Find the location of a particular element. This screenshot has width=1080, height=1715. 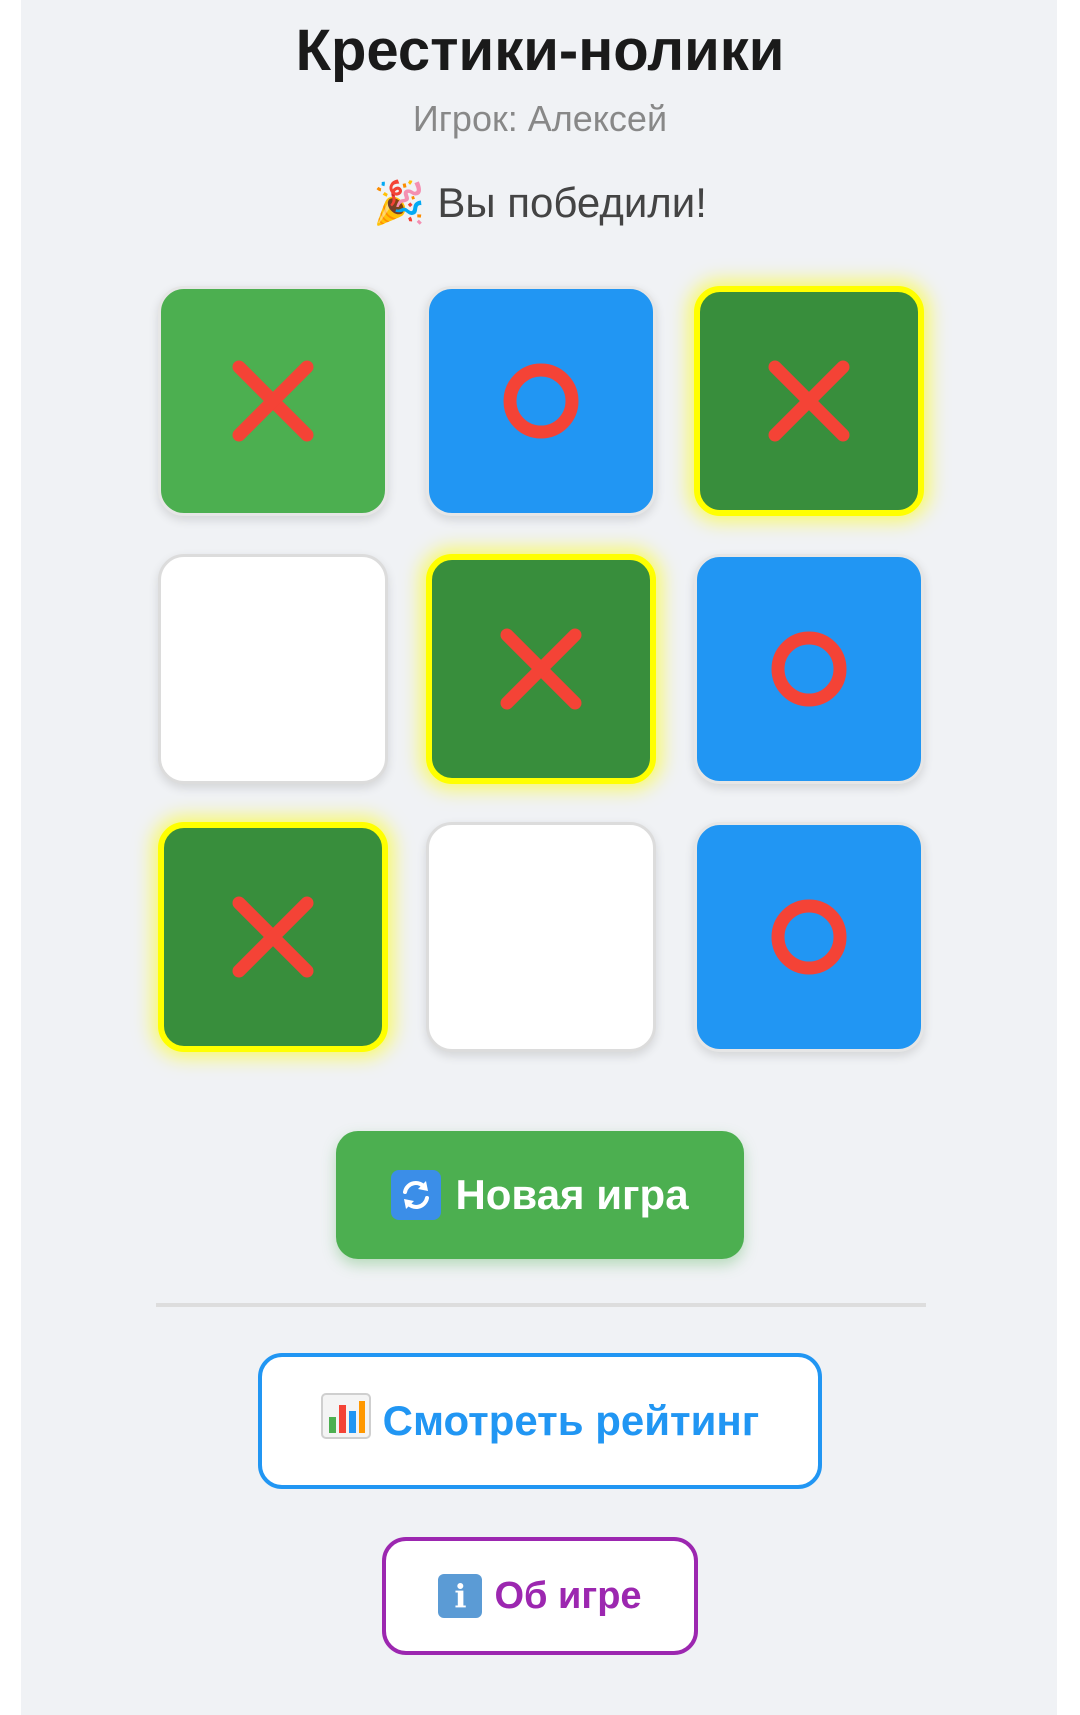

party-popper-icon: 🎉 is located at coordinates (399, 202).